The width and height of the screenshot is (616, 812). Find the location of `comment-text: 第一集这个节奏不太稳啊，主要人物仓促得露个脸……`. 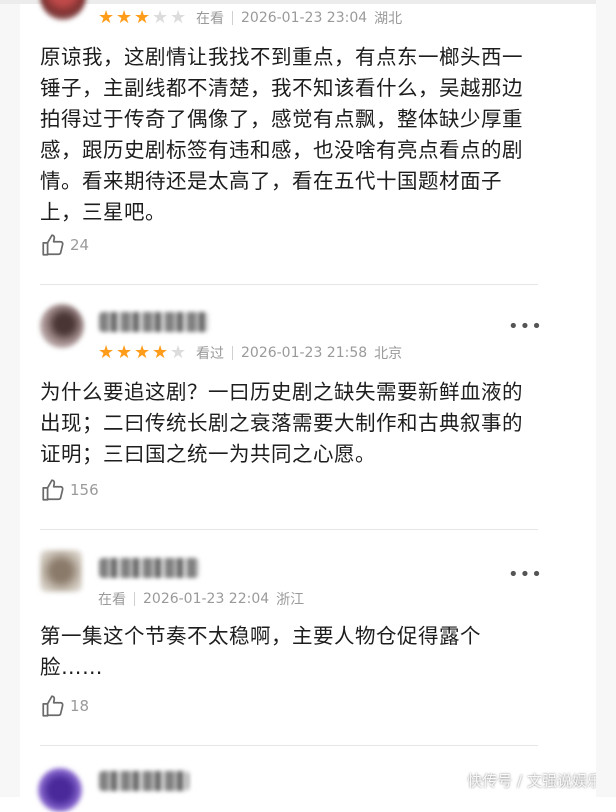

comment-text: 第一集这个节奏不太稳啊，主要人物仓促得露个脸…… is located at coordinates (260, 651).